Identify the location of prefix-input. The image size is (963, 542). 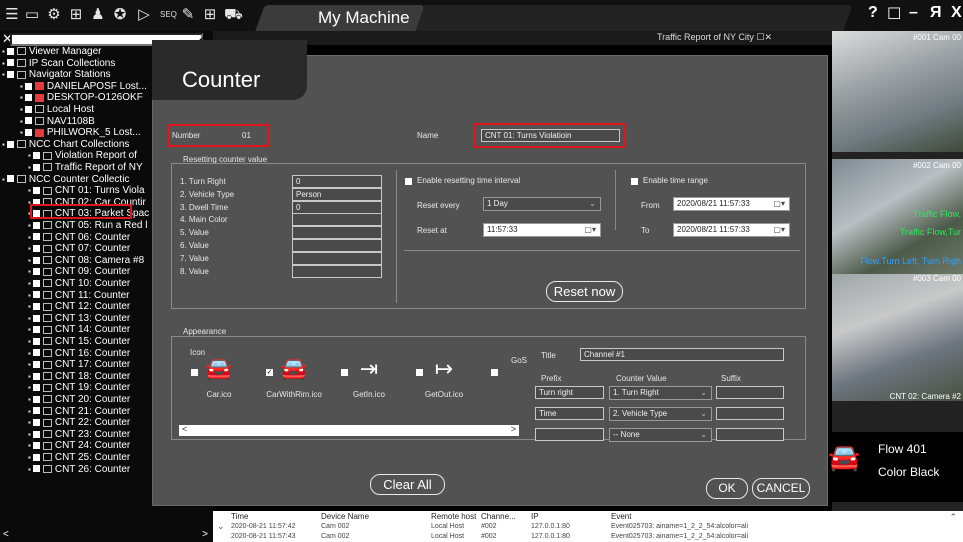
(569, 434).